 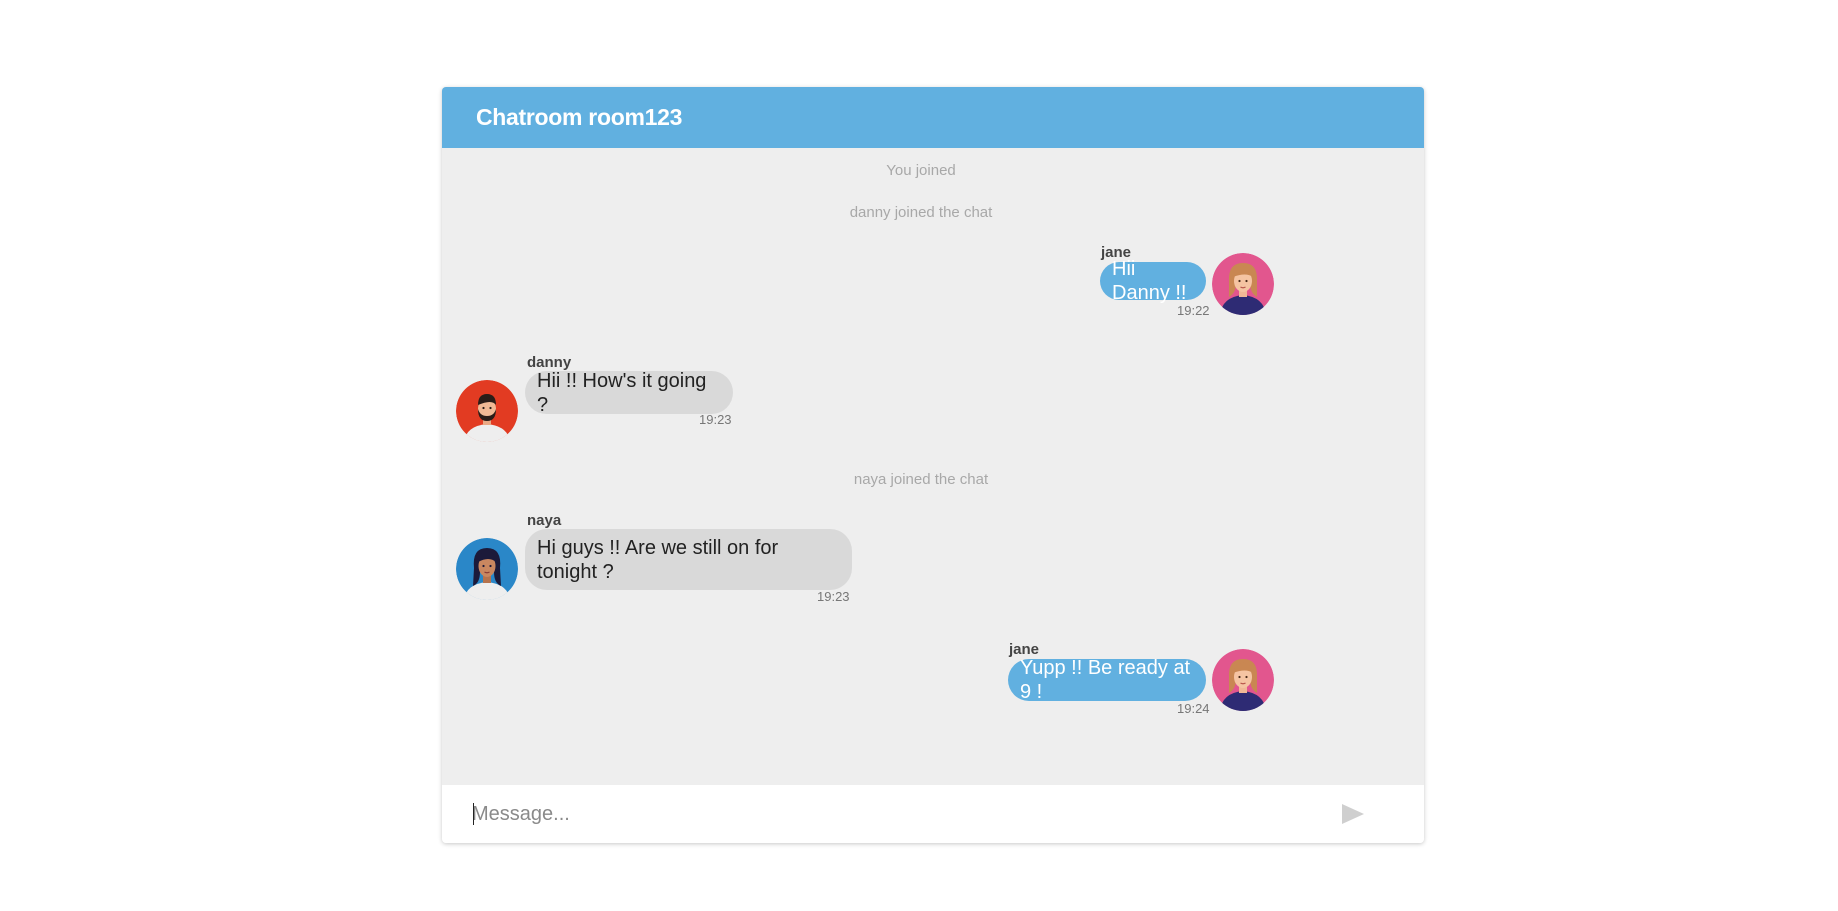 I want to click on message-time: 19:24, so click(x=1193, y=708).